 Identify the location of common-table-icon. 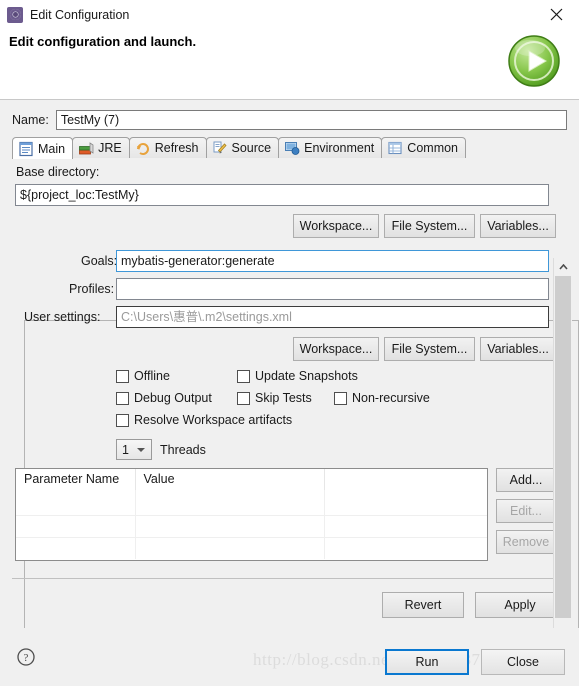
(395, 148).